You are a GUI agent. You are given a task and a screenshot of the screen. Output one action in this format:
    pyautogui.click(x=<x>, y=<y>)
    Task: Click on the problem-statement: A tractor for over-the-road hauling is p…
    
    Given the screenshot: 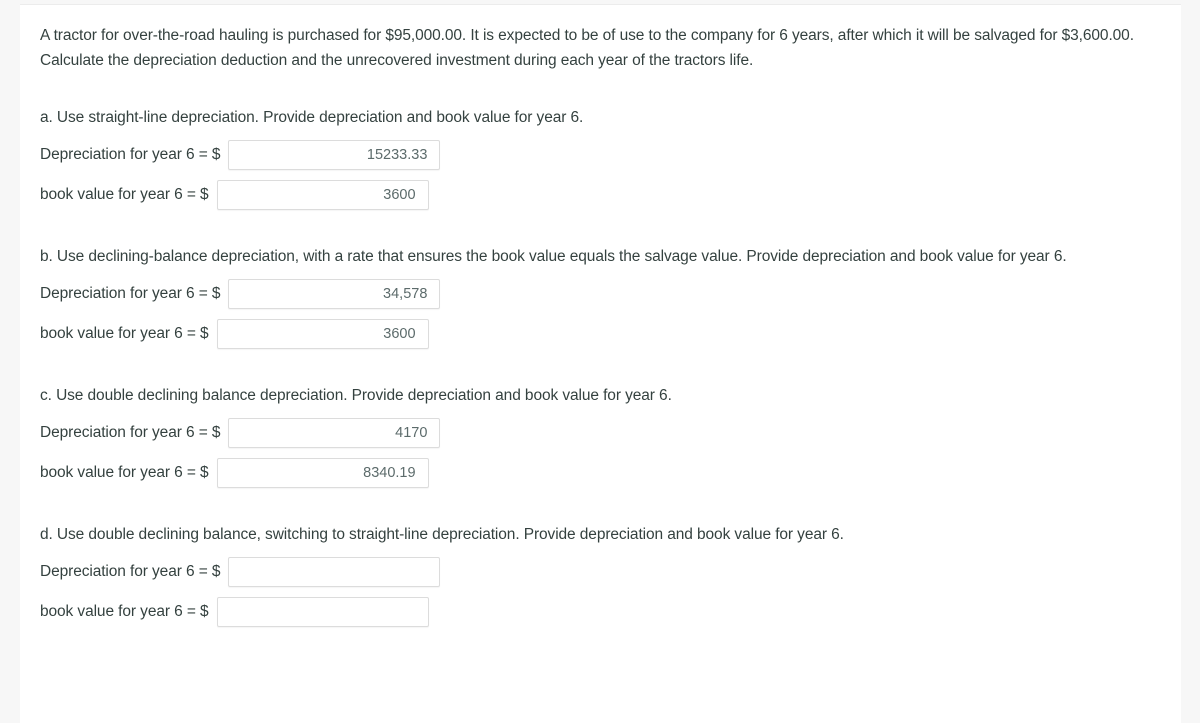 What is the action you would take?
    pyautogui.click(x=587, y=48)
    